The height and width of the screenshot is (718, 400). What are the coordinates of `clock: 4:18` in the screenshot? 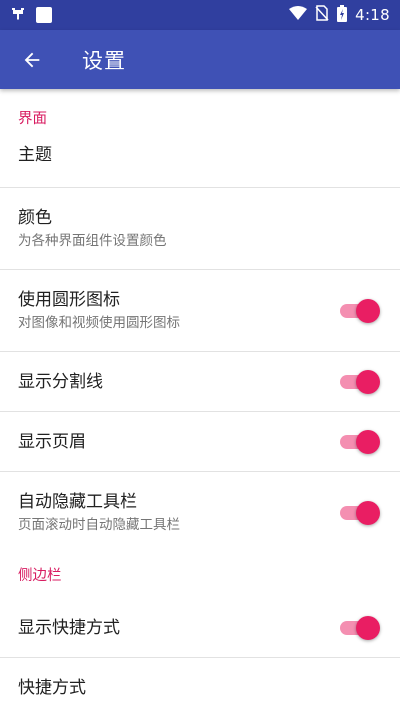 It's located at (372, 15).